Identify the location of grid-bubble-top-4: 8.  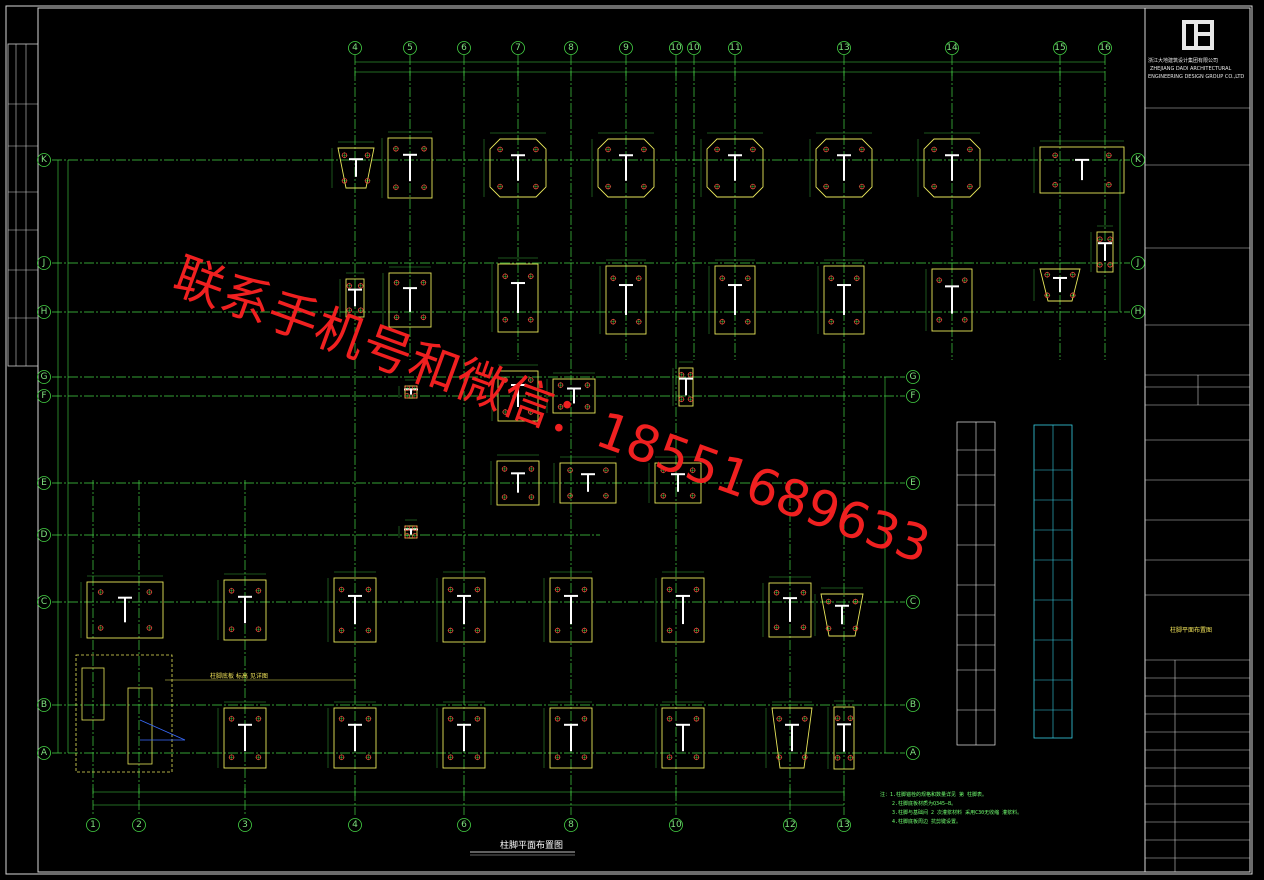
(571, 48).